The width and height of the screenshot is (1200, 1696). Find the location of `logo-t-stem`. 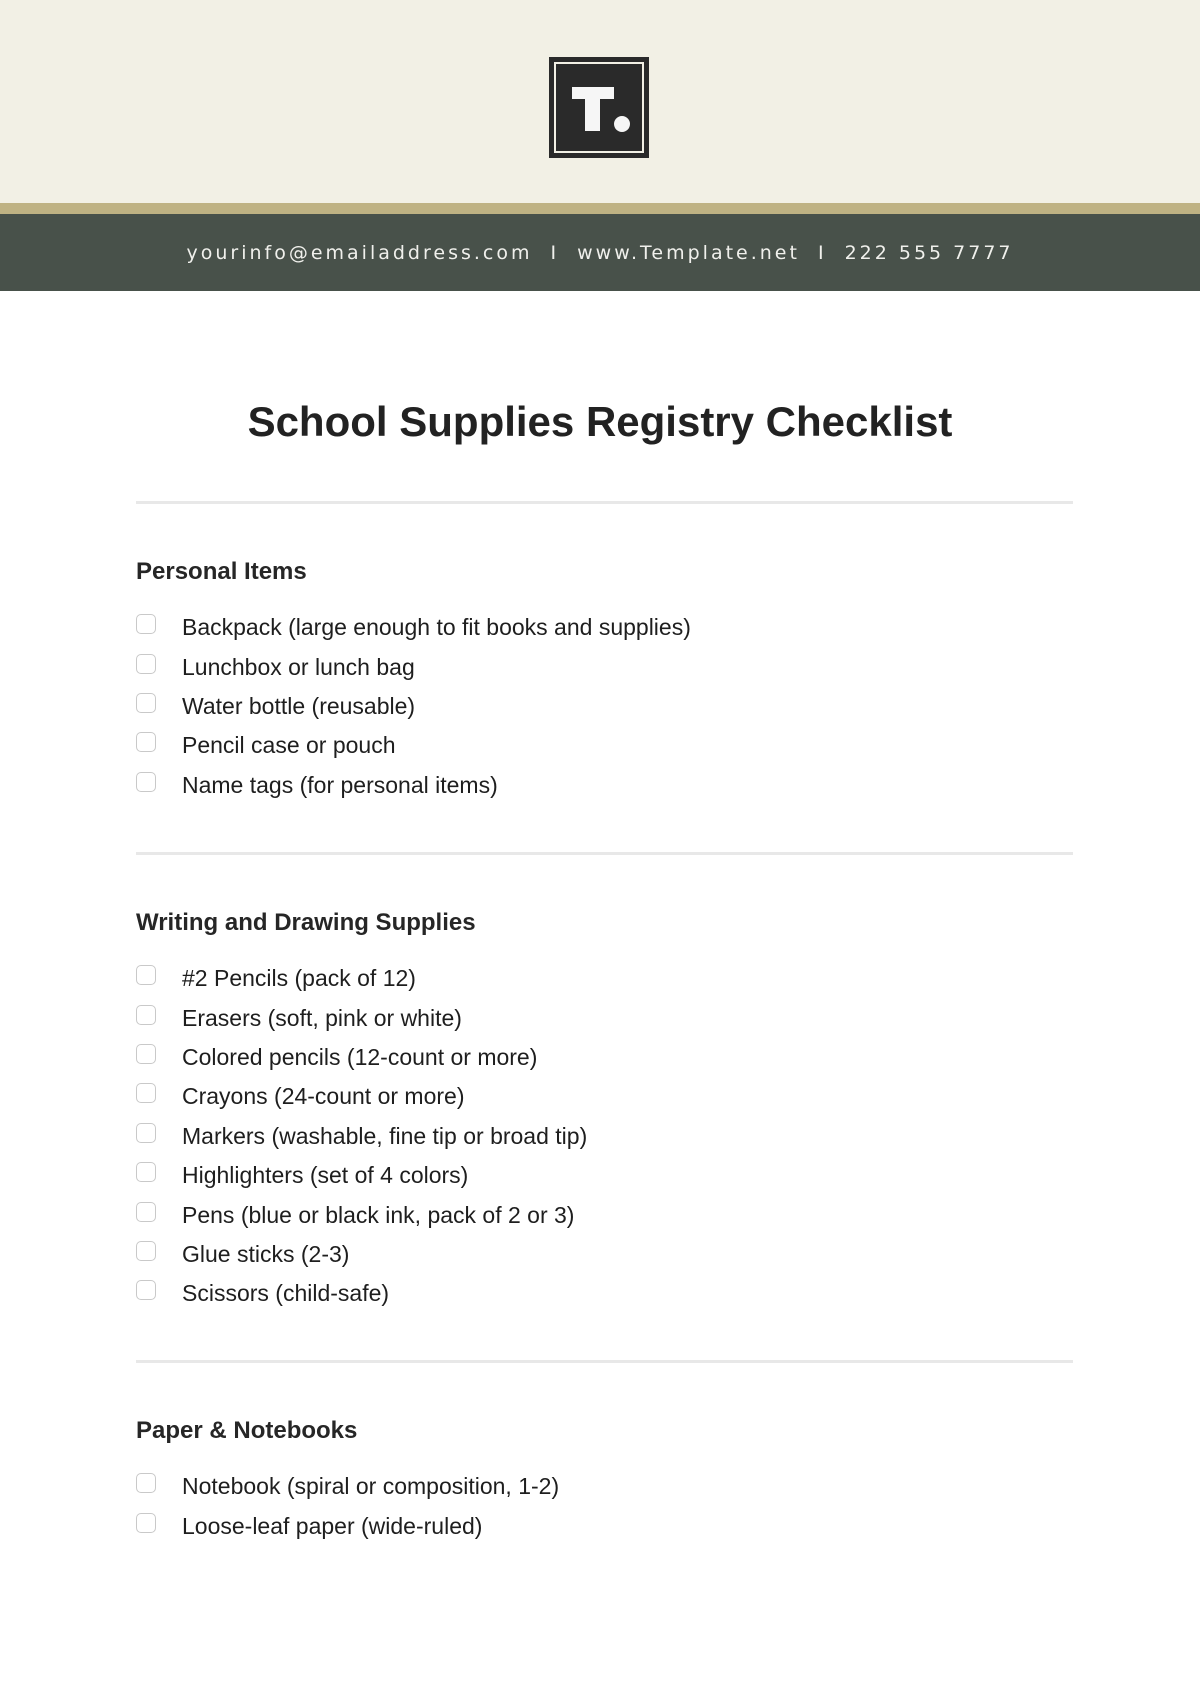

logo-t-stem is located at coordinates (592, 109).